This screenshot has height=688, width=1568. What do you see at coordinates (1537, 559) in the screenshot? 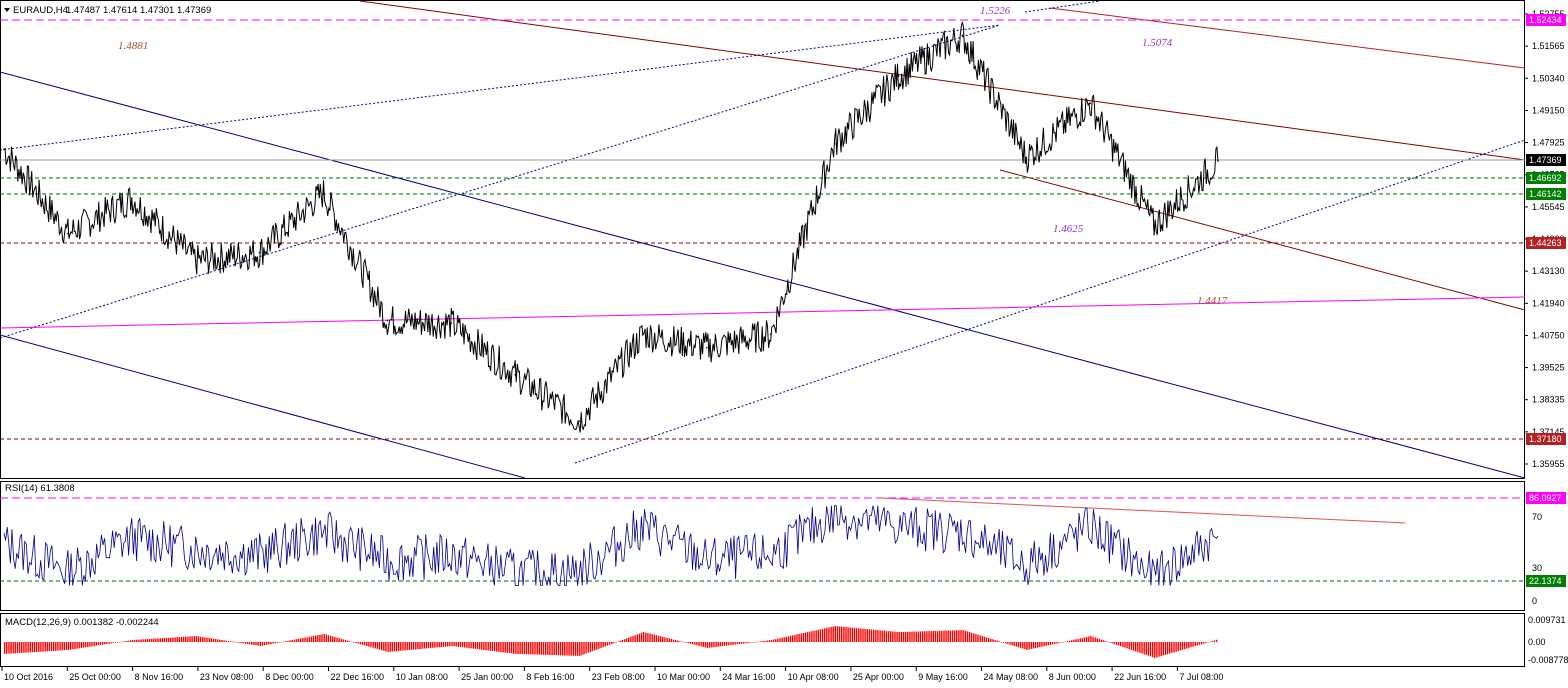
I see `rsi-y-axis: 70 30 0` at bounding box center [1537, 559].